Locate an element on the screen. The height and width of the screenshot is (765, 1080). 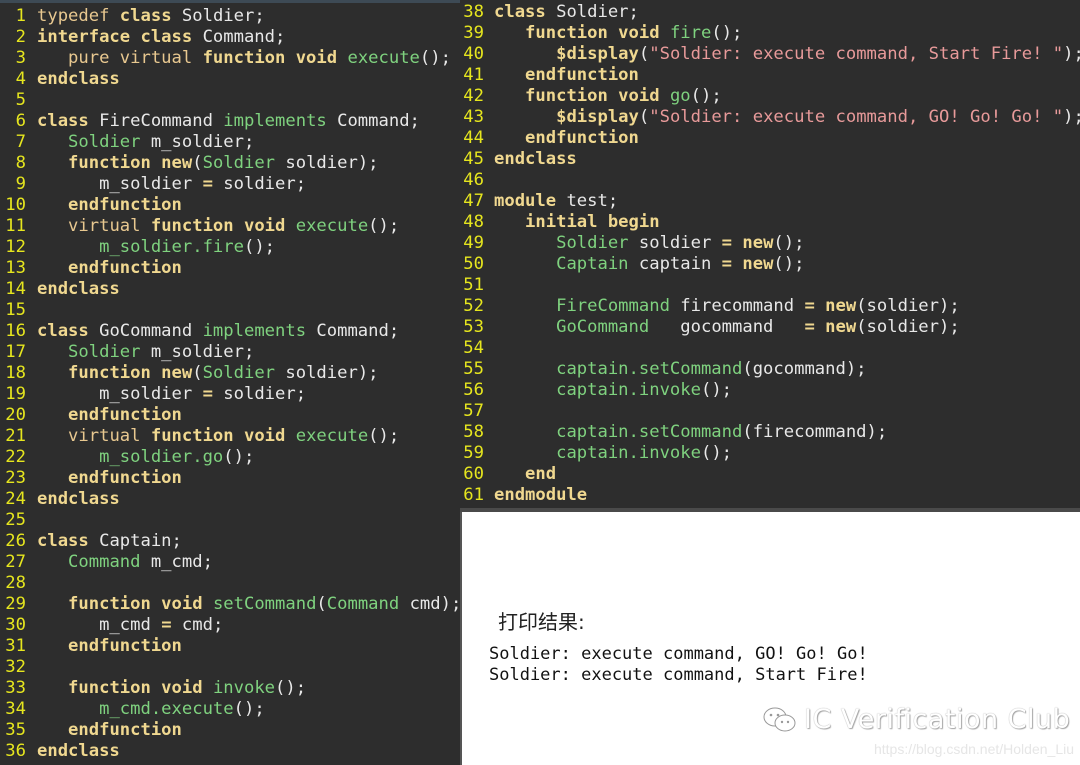
line-number: 13 is located at coordinates (15, 268).